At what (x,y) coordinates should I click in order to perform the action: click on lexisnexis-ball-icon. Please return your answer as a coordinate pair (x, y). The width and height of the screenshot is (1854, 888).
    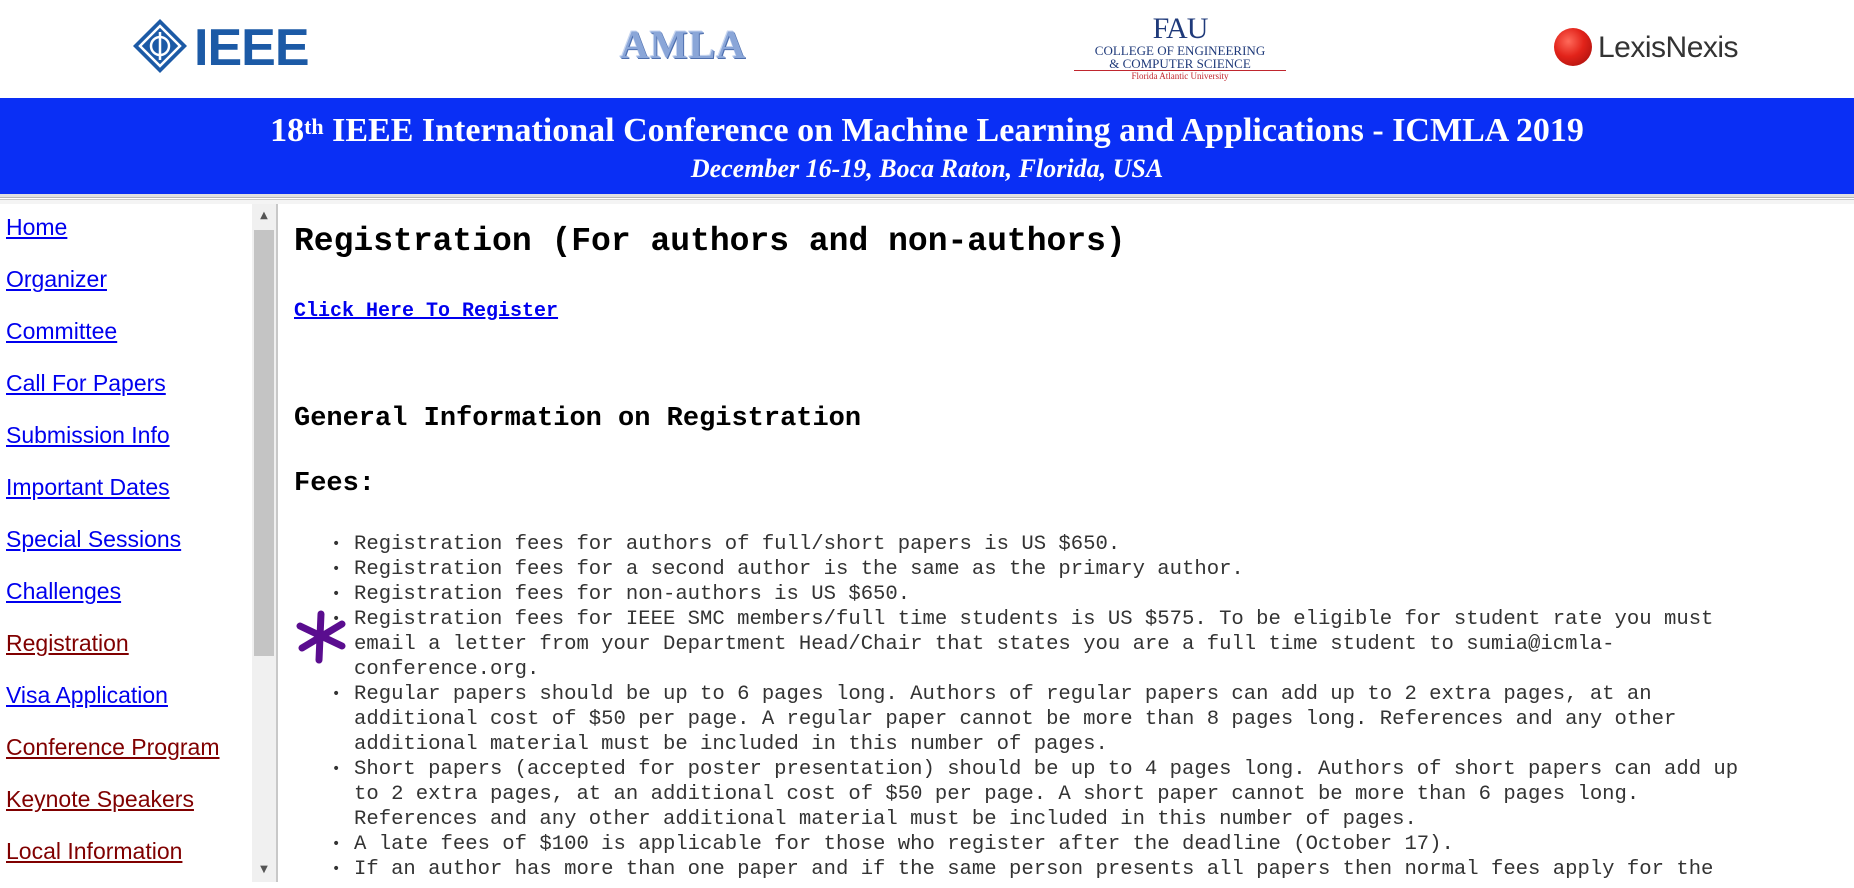
    Looking at the image, I should click on (1573, 47).